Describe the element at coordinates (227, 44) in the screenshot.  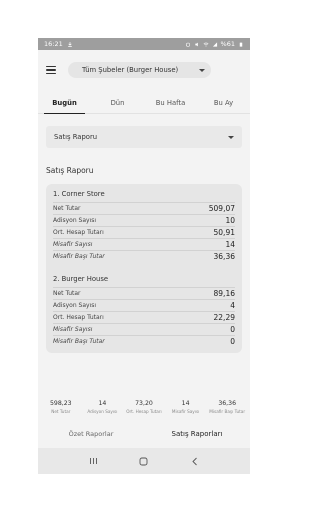
I see `battery-level: %61` at that location.